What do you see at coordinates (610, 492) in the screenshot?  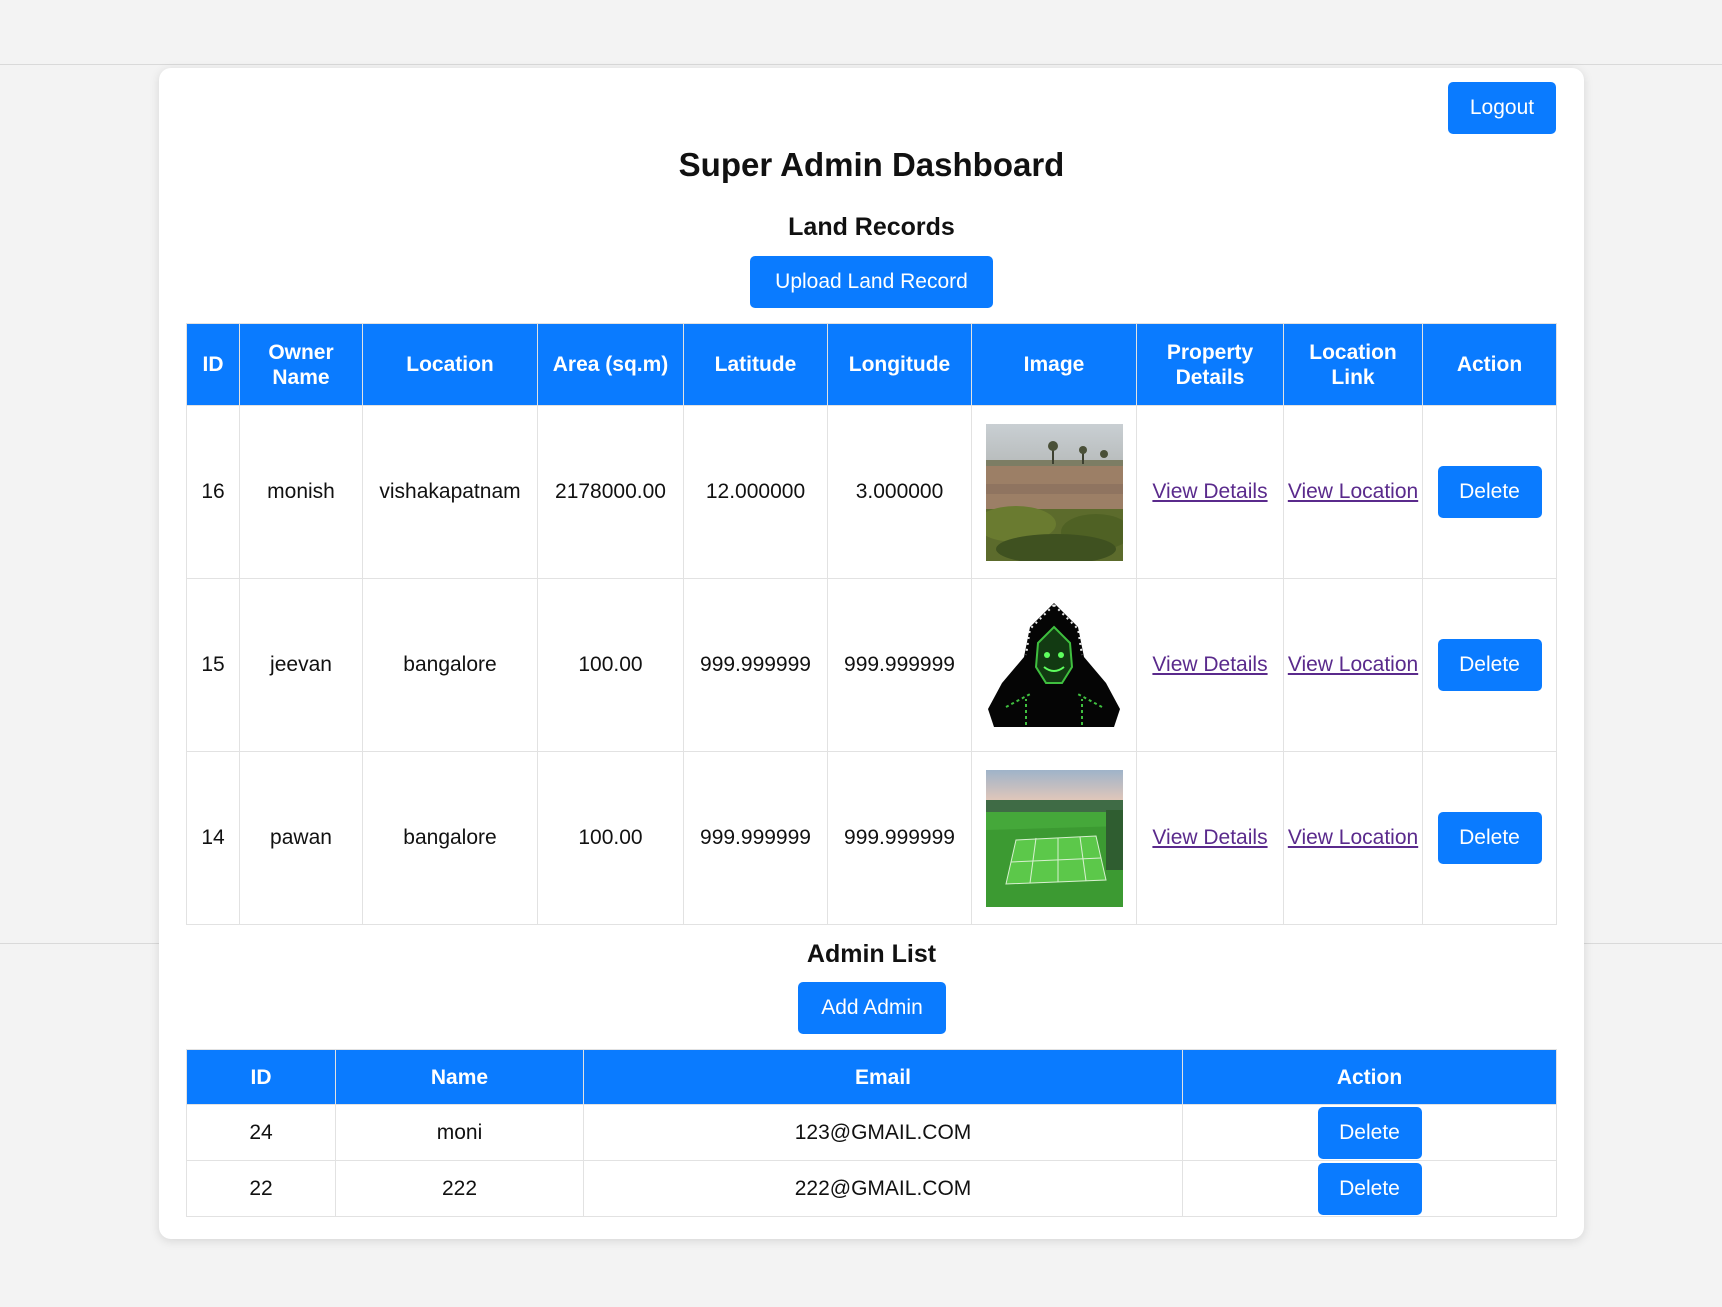 I see `cell-area: 2178000.00` at bounding box center [610, 492].